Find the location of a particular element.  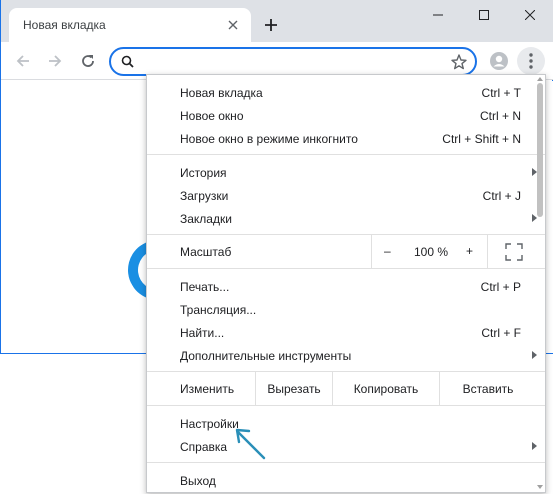

bookmark-star-icon is located at coordinates (459, 62).